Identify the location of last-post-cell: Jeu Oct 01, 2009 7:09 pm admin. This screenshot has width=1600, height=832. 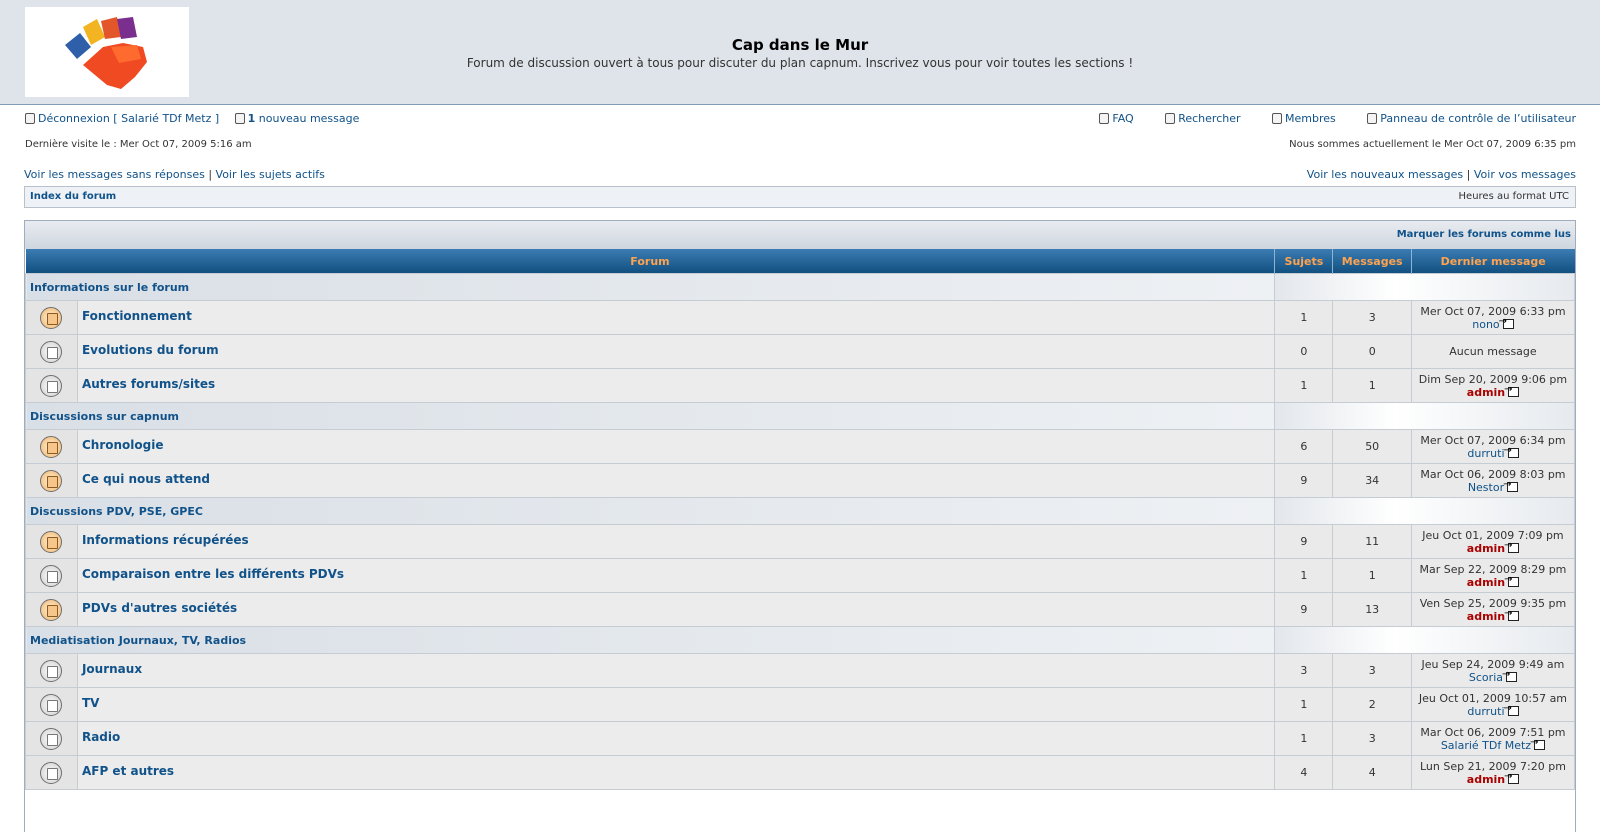
(1492, 541).